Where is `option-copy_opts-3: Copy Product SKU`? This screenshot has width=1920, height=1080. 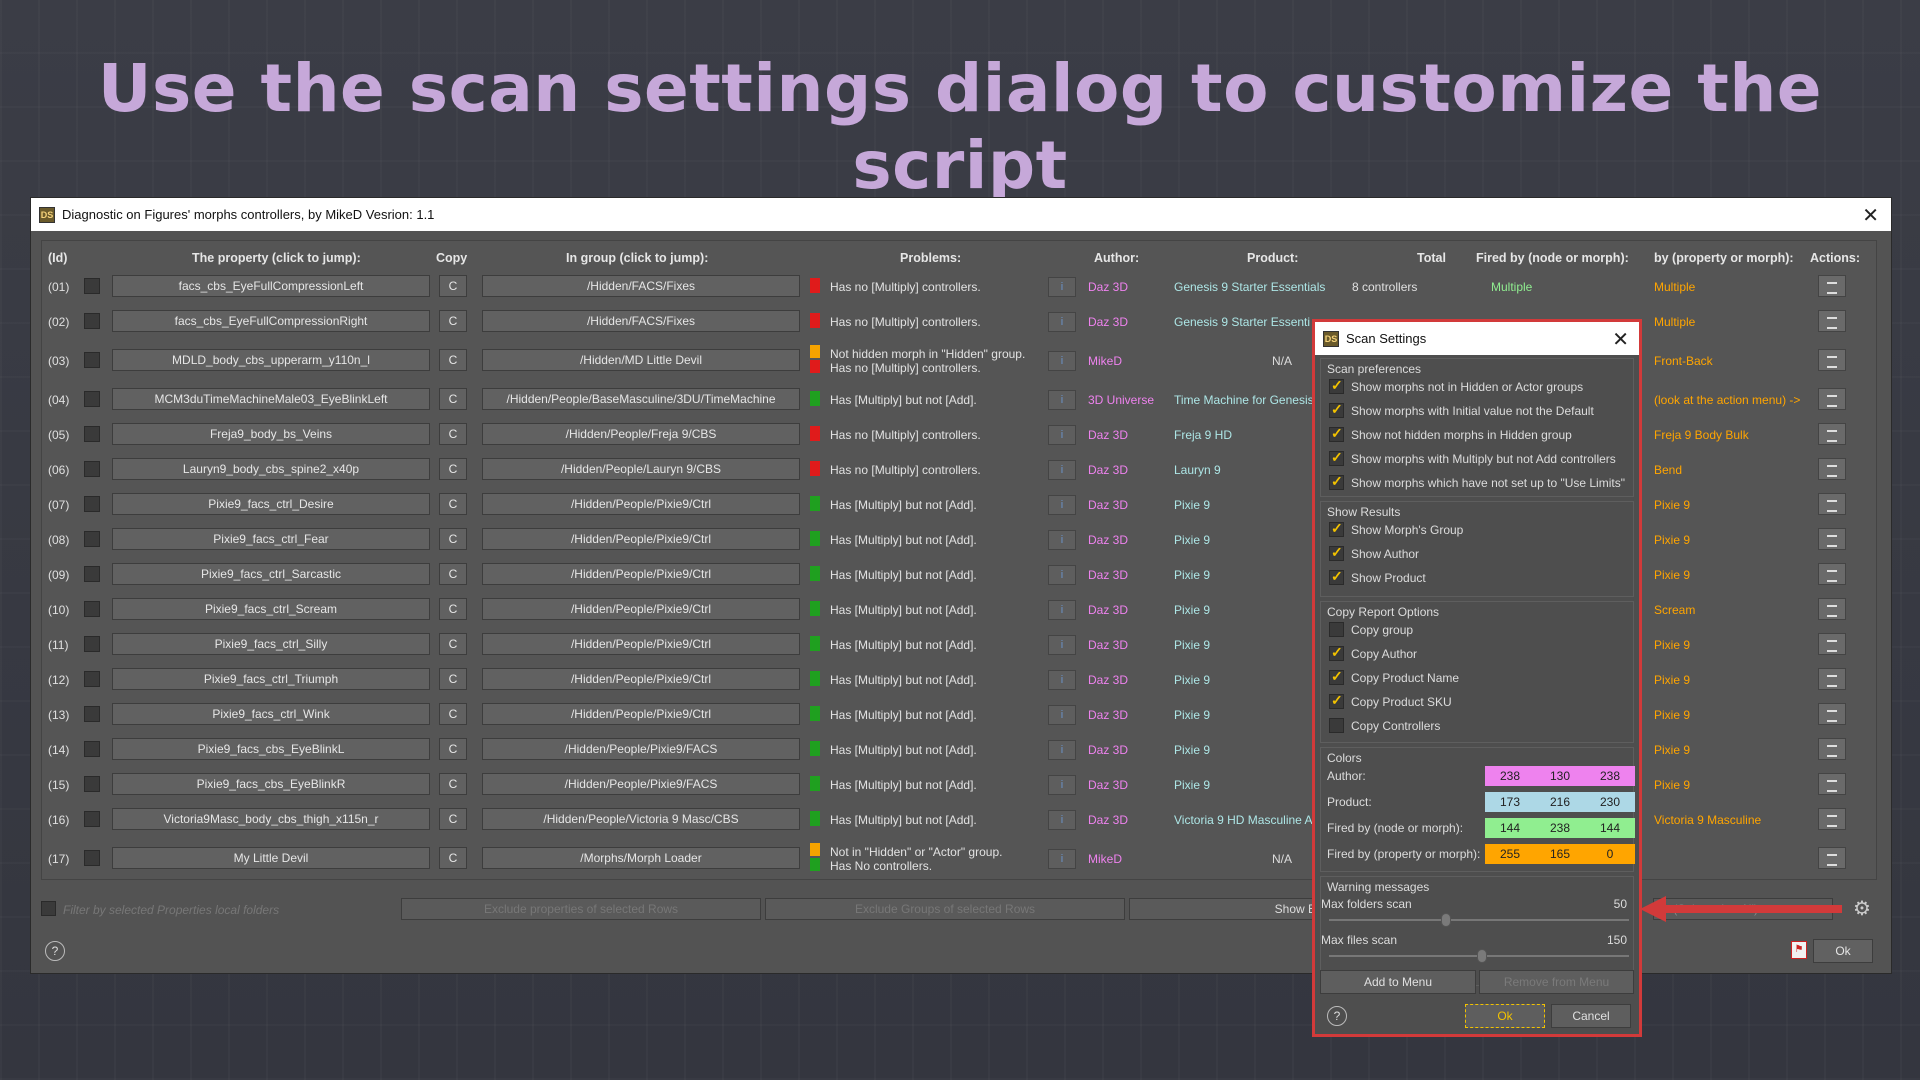
option-copy_opts-3: Copy Product SKU is located at coordinates (1390, 700).